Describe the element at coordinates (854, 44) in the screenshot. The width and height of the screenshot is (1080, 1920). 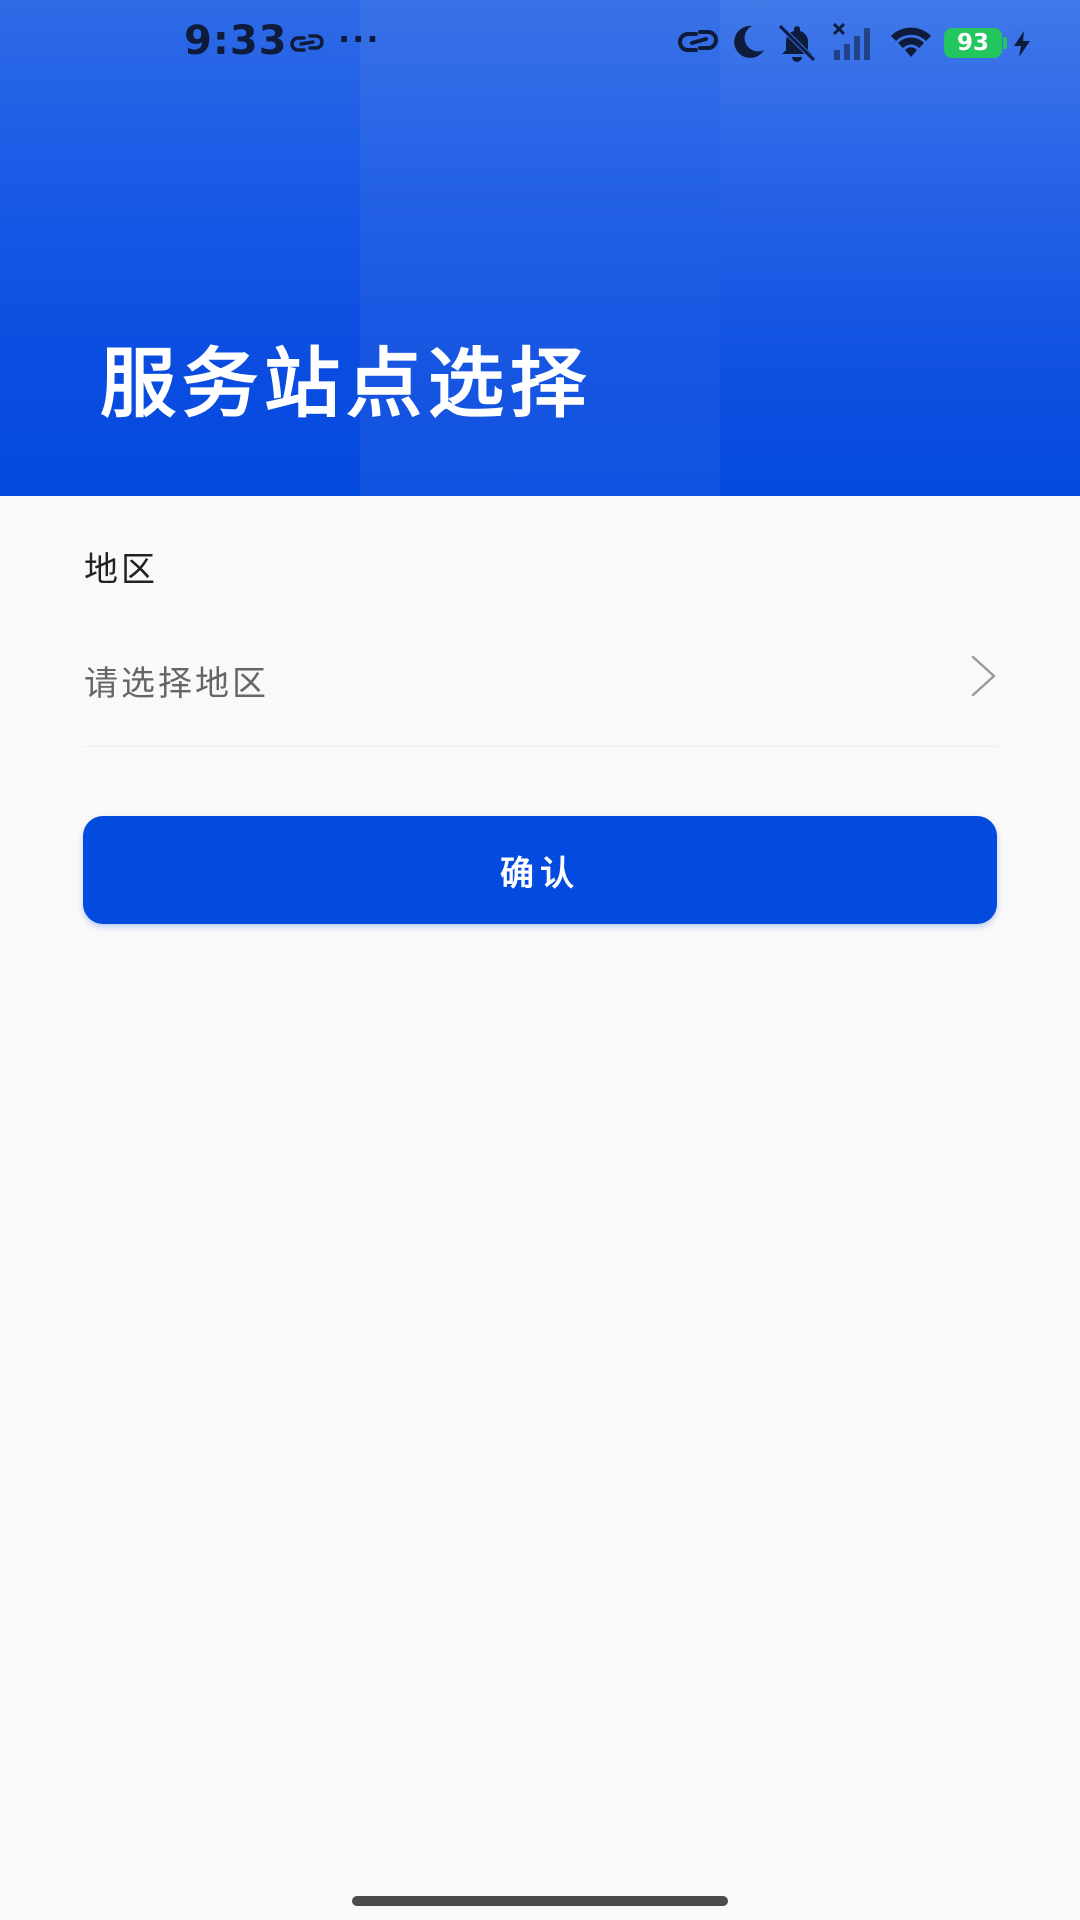
I see `signal-icon` at that location.